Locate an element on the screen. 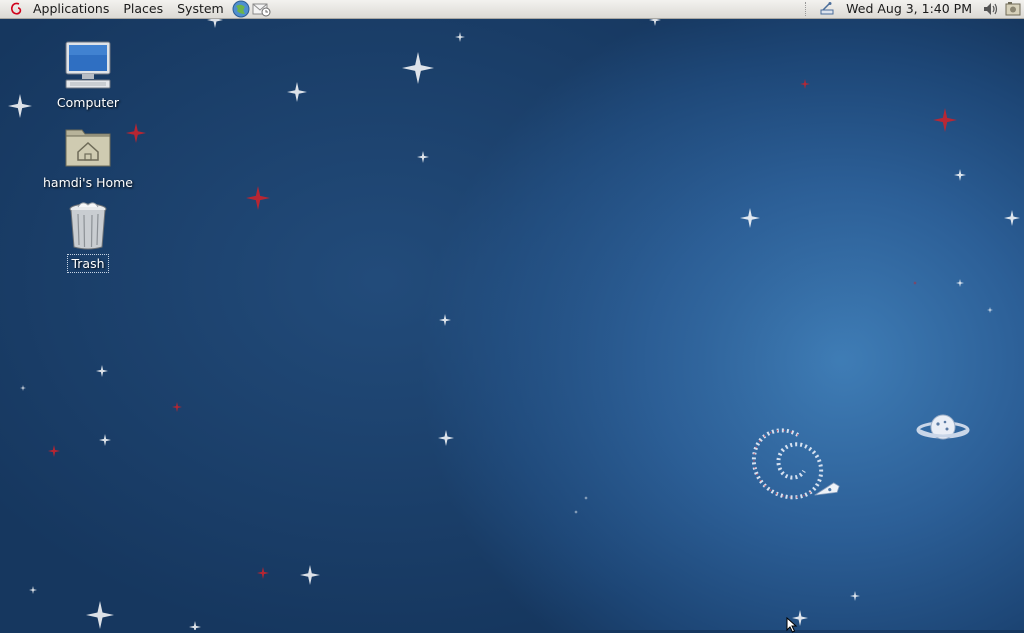 This screenshot has width=1024, height=633. volume-icon is located at coordinates (991, 9).